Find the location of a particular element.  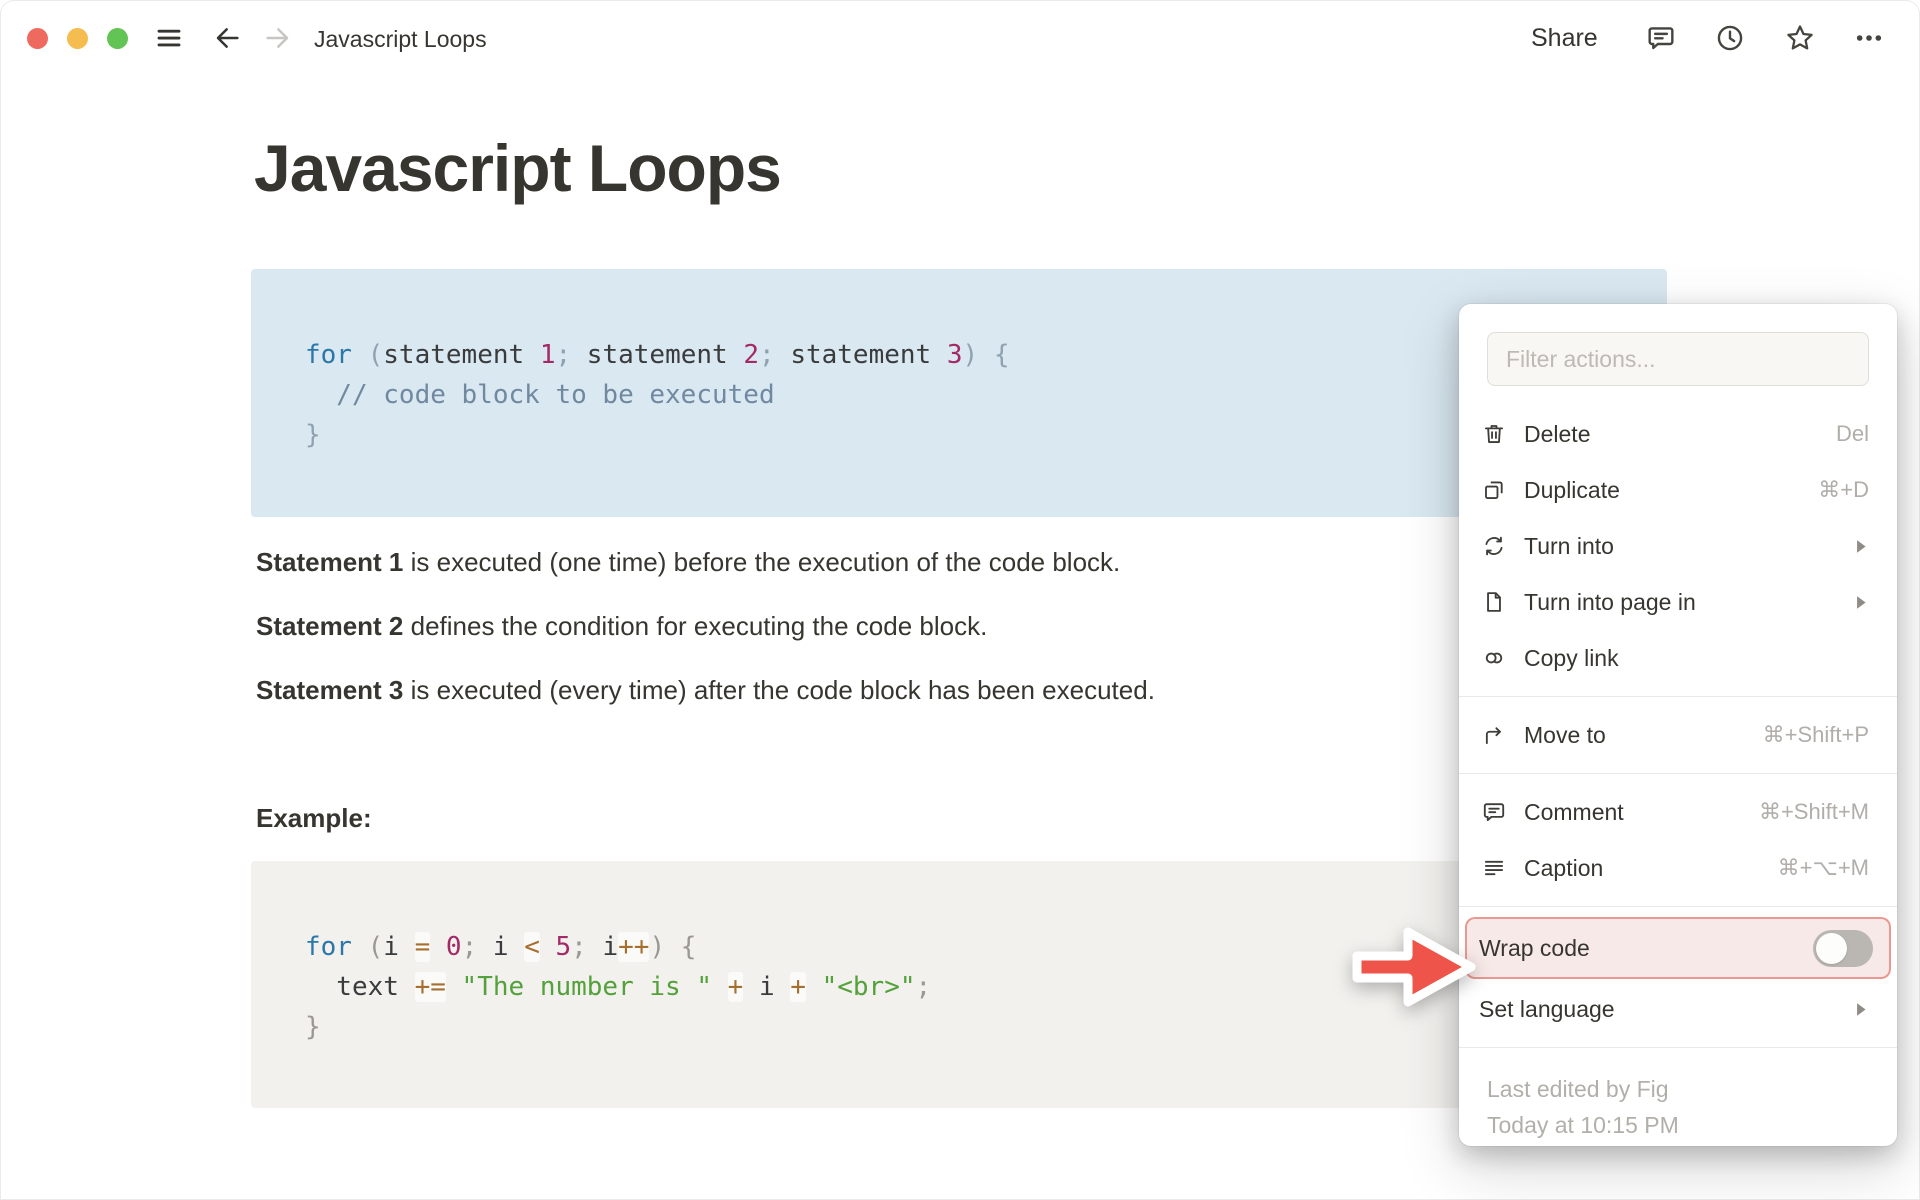

menu-item-label: Set language is located at coordinates (1547, 1008).